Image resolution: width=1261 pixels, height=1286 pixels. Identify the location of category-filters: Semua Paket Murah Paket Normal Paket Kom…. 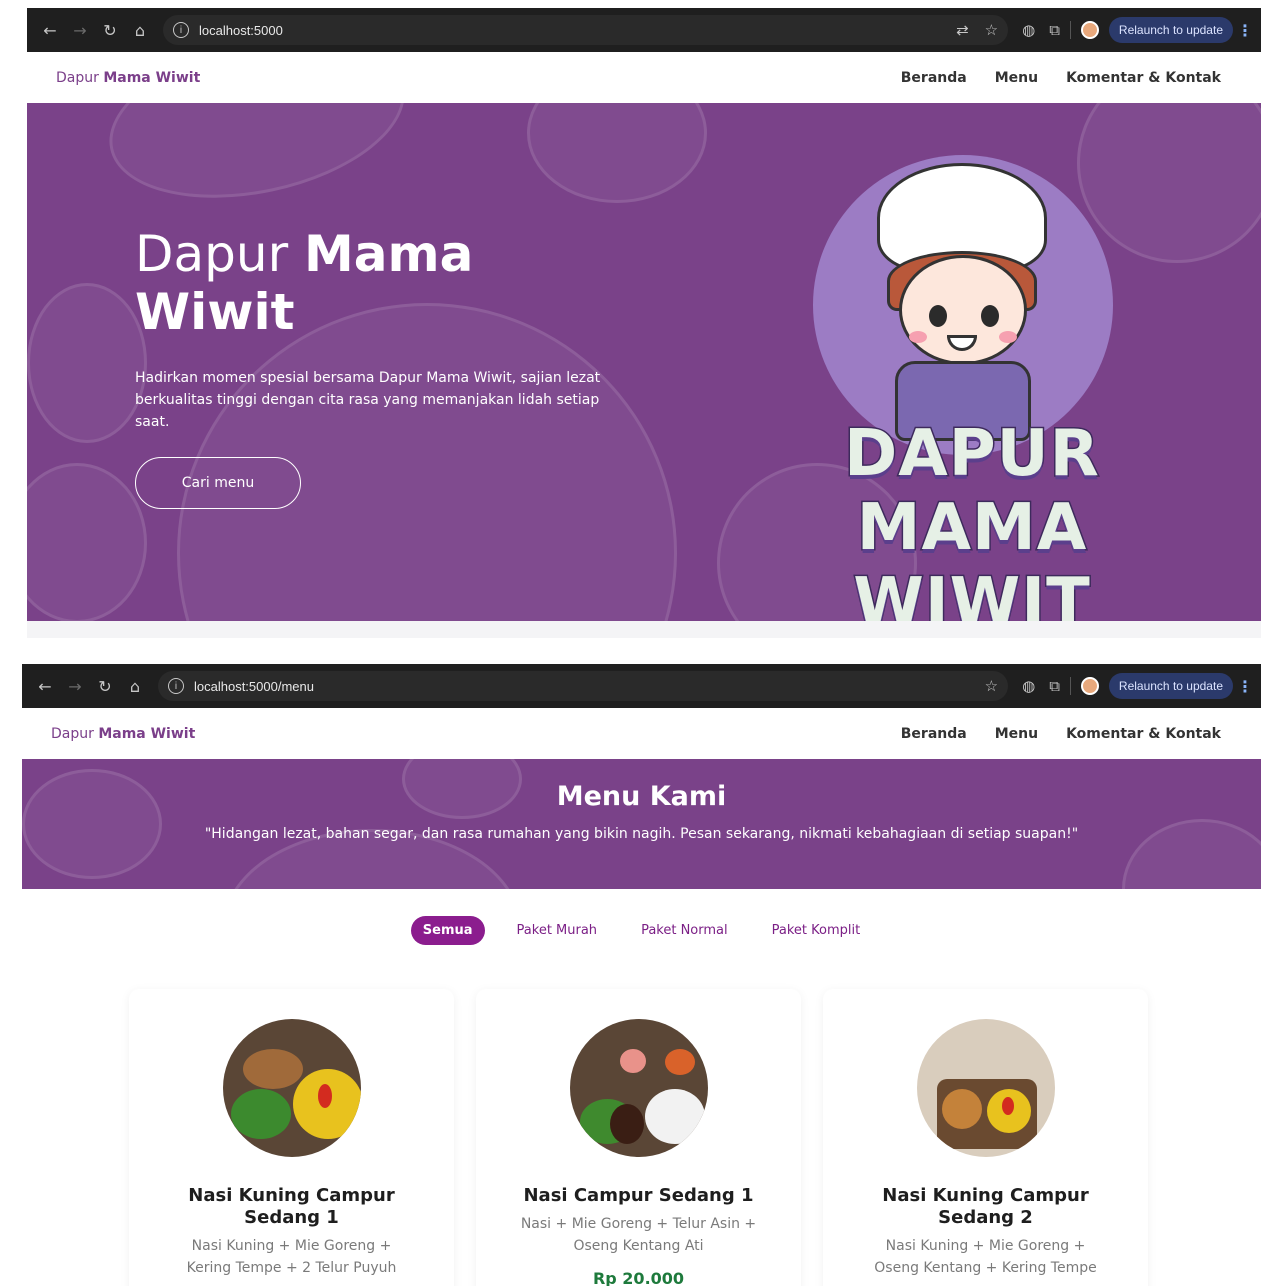
(641, 930).